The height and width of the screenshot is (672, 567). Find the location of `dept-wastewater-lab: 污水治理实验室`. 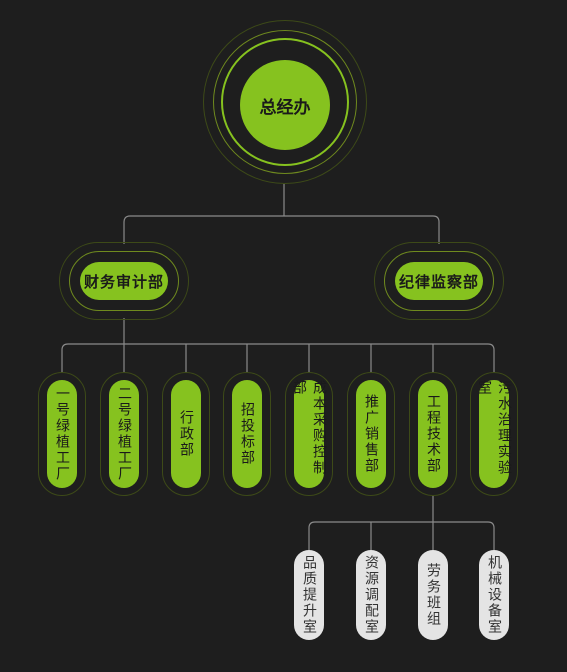

dept-wastewater-lab: 污水治理实验室 is located at coordinates (494, 434).